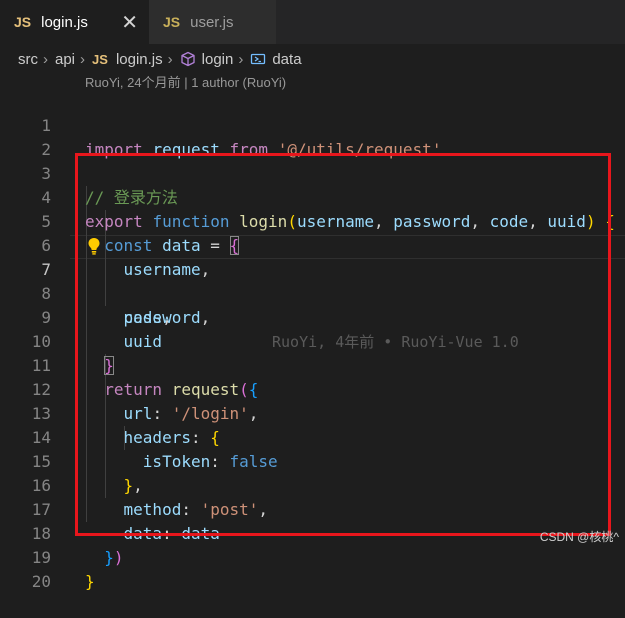 This screenshot has height=618, width=625. Describe the element at coordinates (258, 59) in the screenshot. I see `variable-icon` at that location.